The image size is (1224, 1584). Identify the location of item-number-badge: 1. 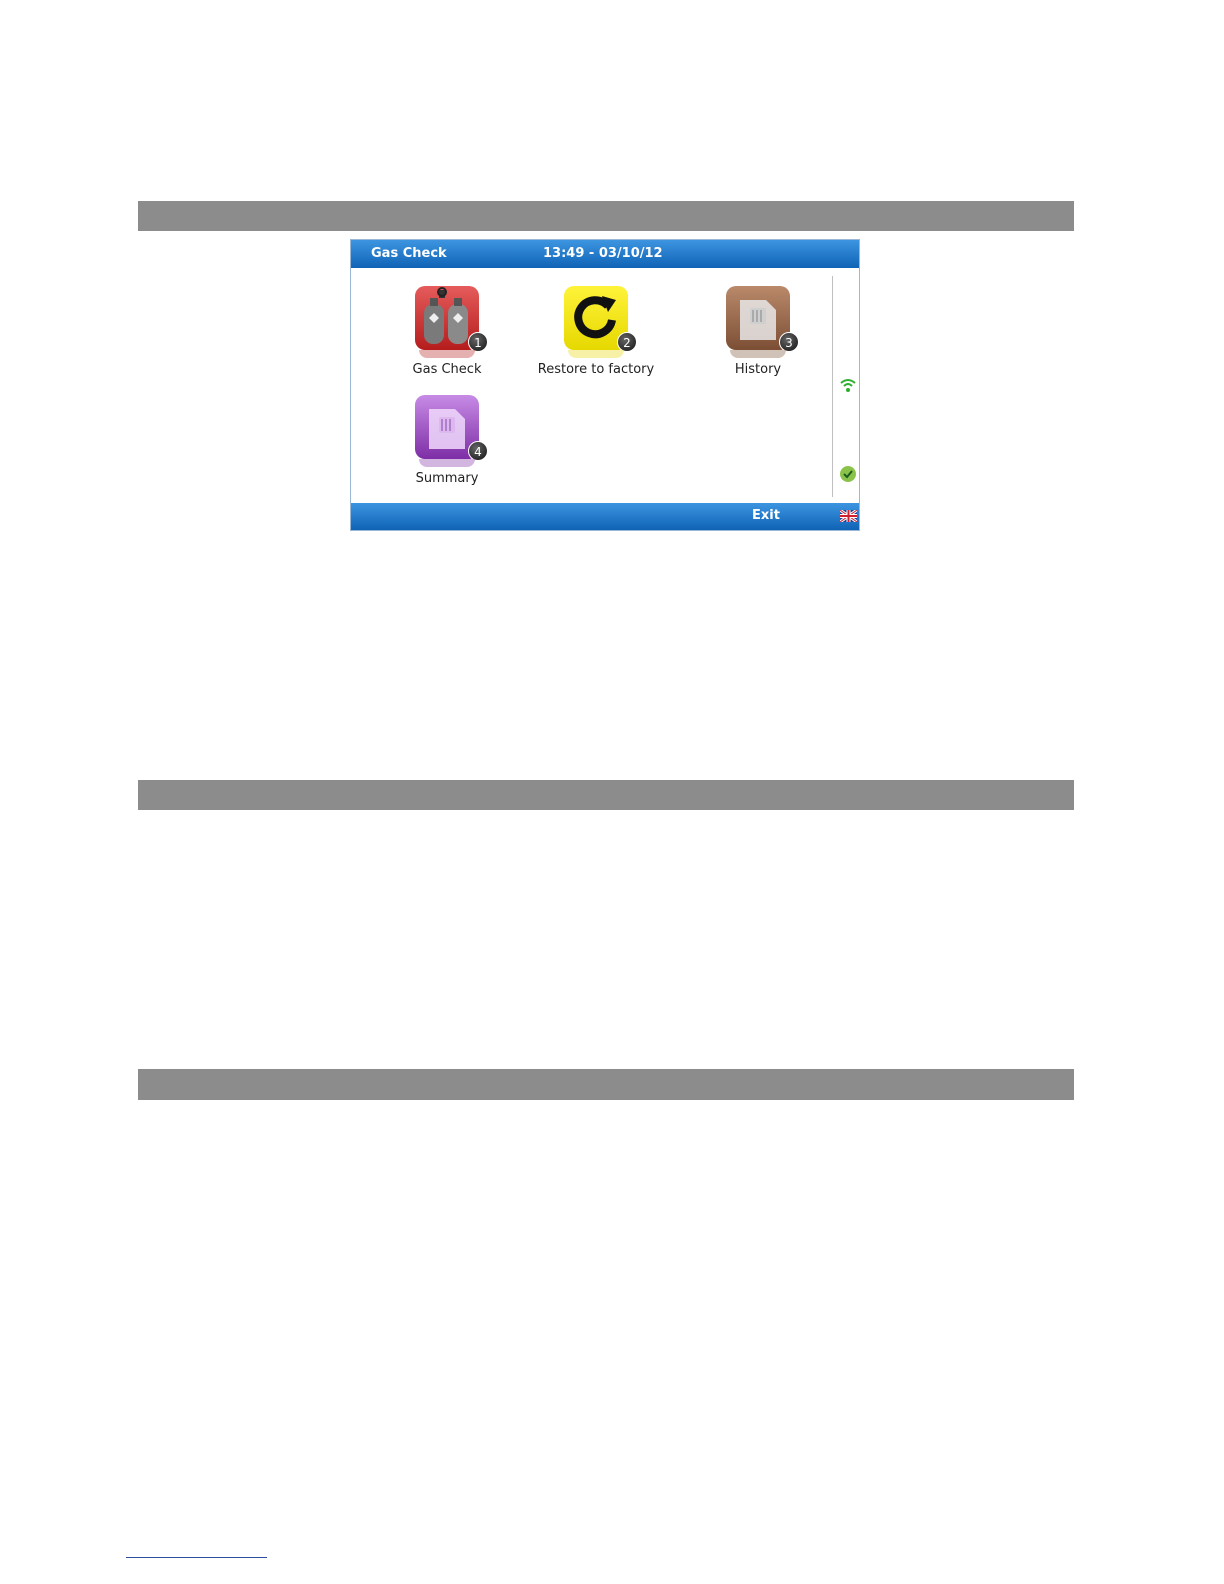
(478, 342).